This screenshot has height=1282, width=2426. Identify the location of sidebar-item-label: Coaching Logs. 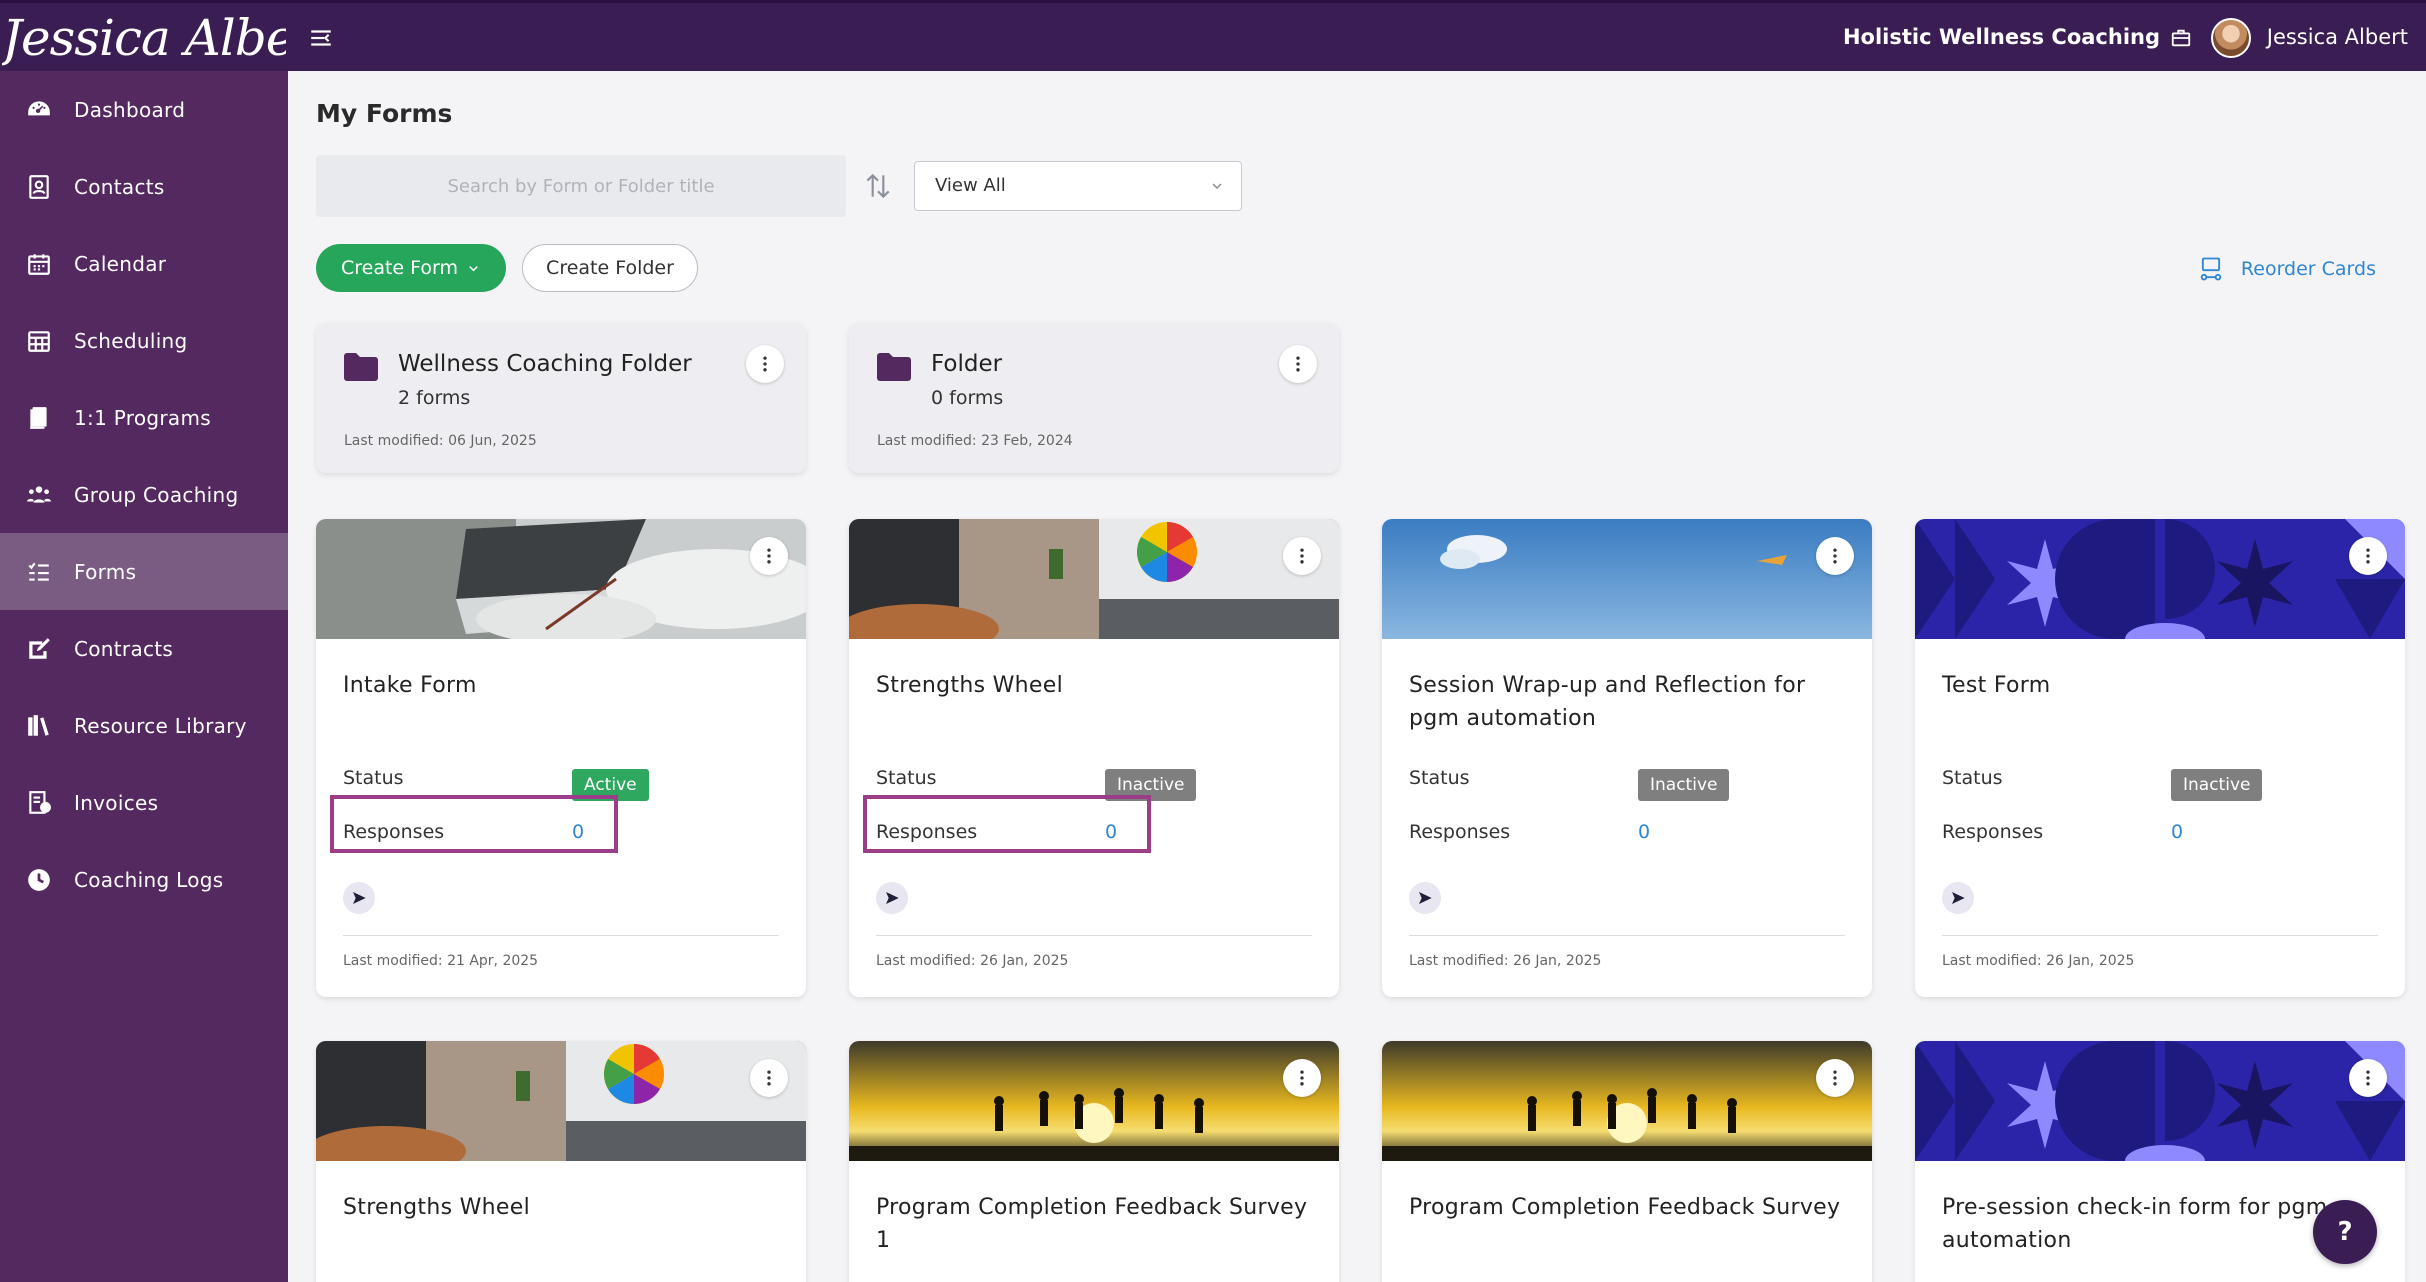
(149, 879).